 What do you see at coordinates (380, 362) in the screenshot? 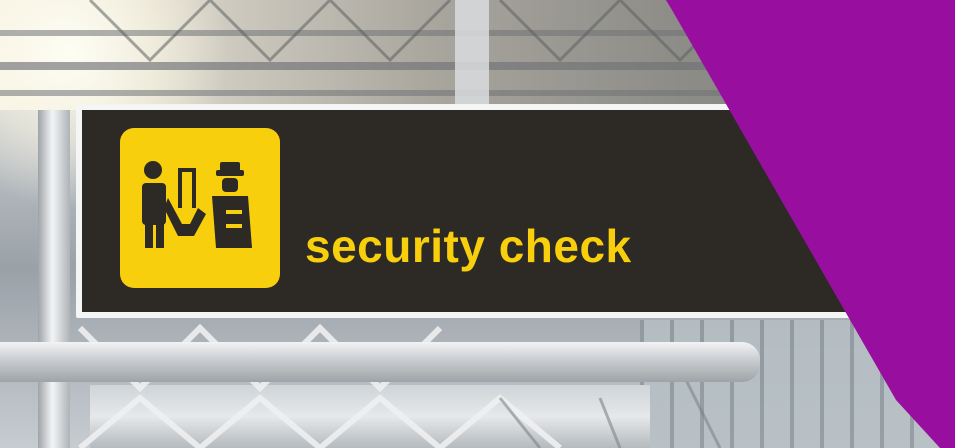
I see `support-pipe` at bounding box center [380, 362].